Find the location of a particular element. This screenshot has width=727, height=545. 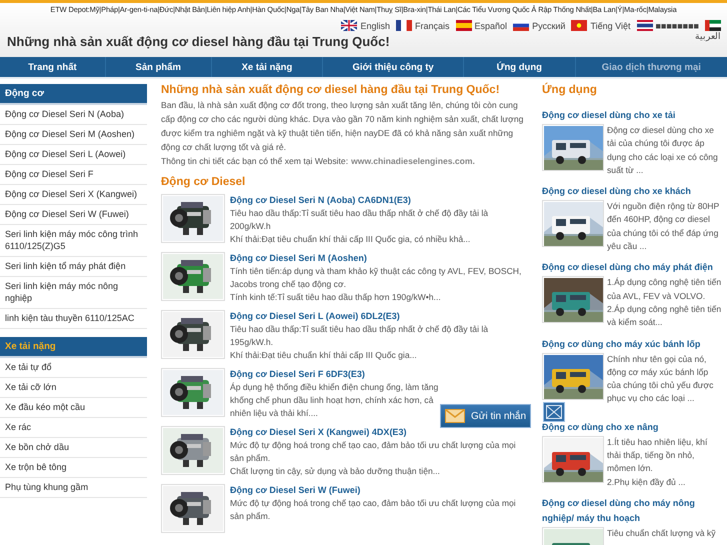

application-link: Động cơ diesel dùng cho máy phát điện is located at coordinates (632, 268).